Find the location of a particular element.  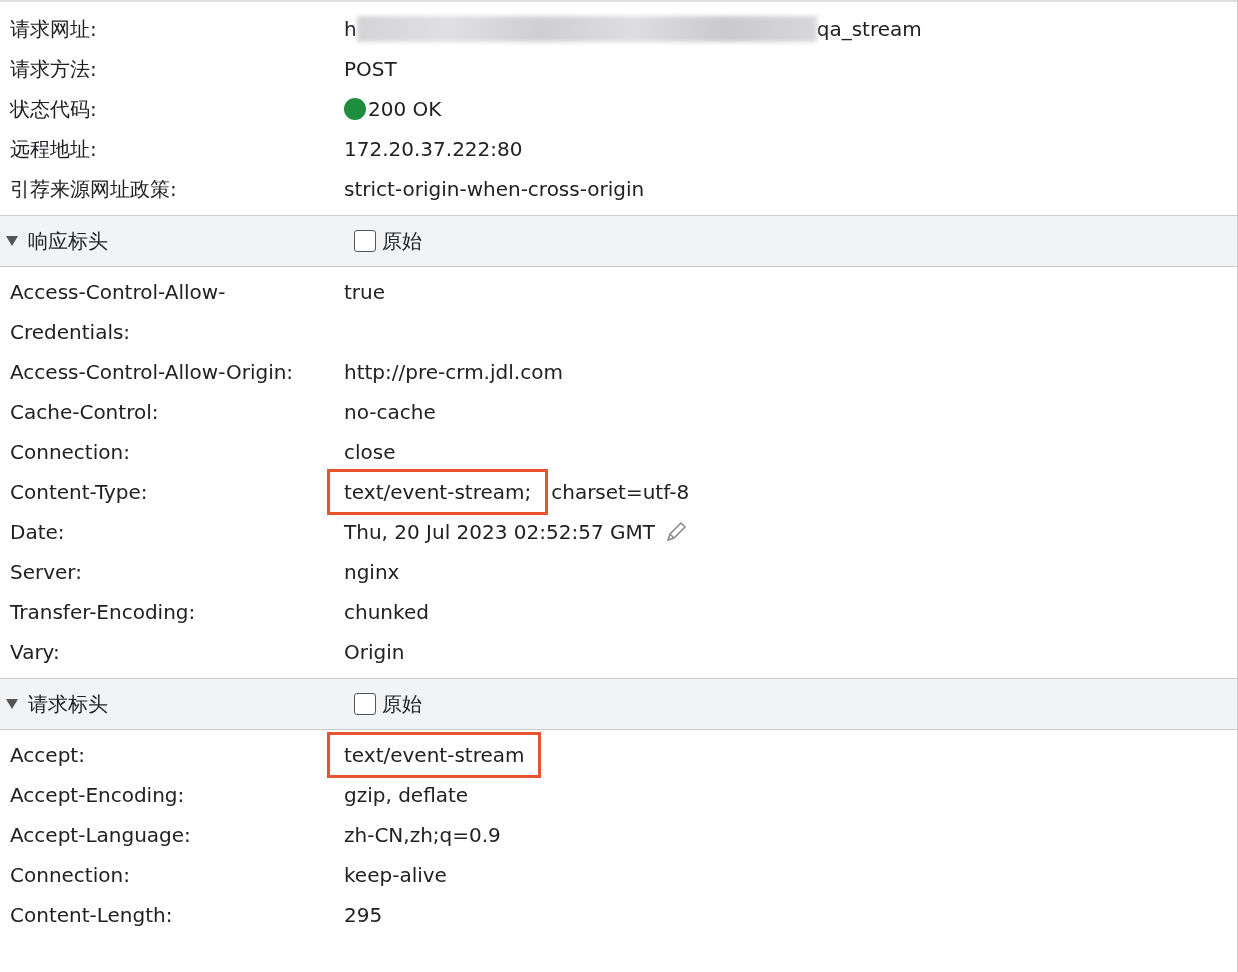

field-value: qa_stream is located at coordinates (869, 29).